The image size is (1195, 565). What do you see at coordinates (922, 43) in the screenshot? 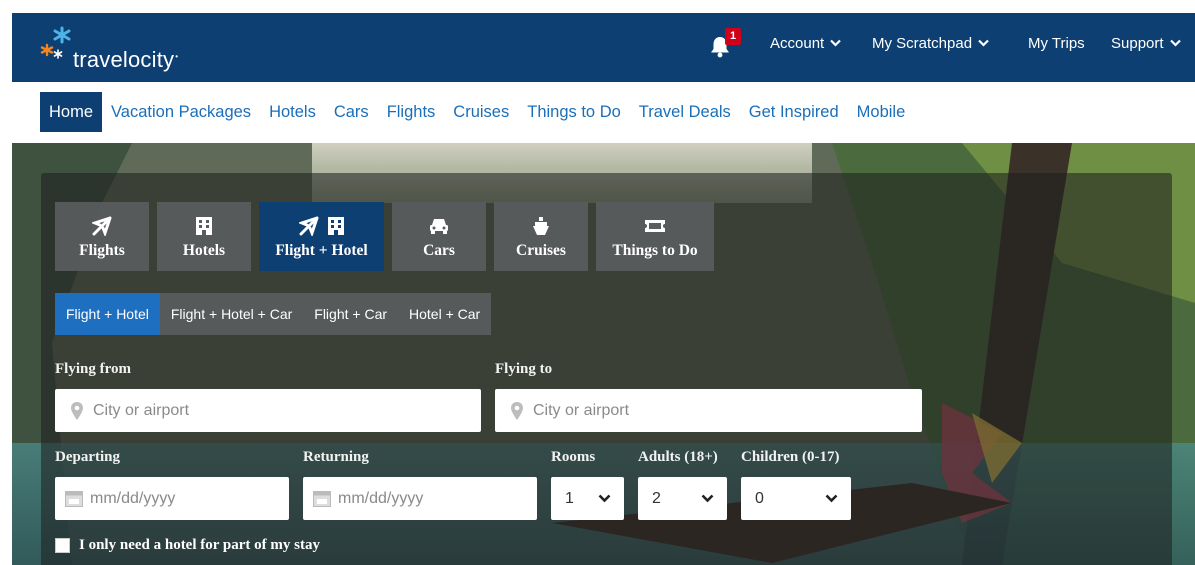
I see `my-scratchpad-label: My Scratchpad` at bounding box center [922, 43].